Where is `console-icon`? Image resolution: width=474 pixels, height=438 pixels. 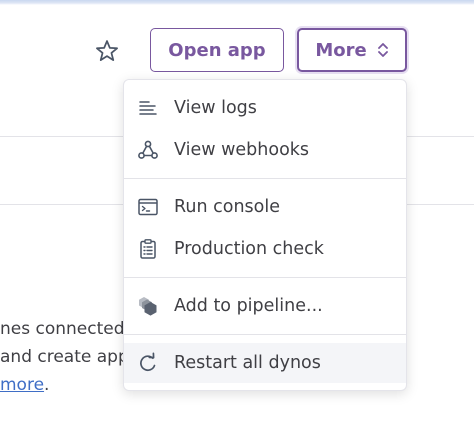 console-icon is located at coordinates (148, 207).